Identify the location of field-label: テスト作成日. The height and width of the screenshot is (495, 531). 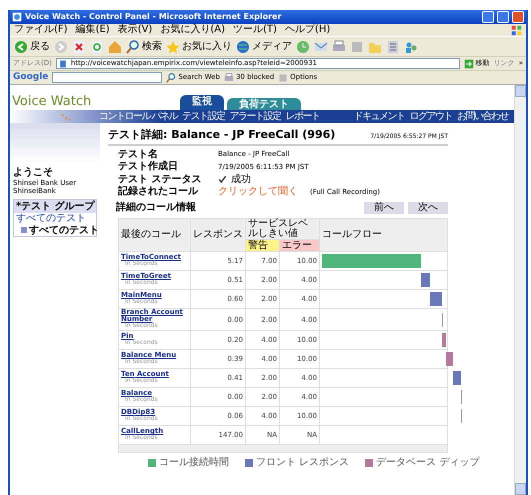
(148, 167).